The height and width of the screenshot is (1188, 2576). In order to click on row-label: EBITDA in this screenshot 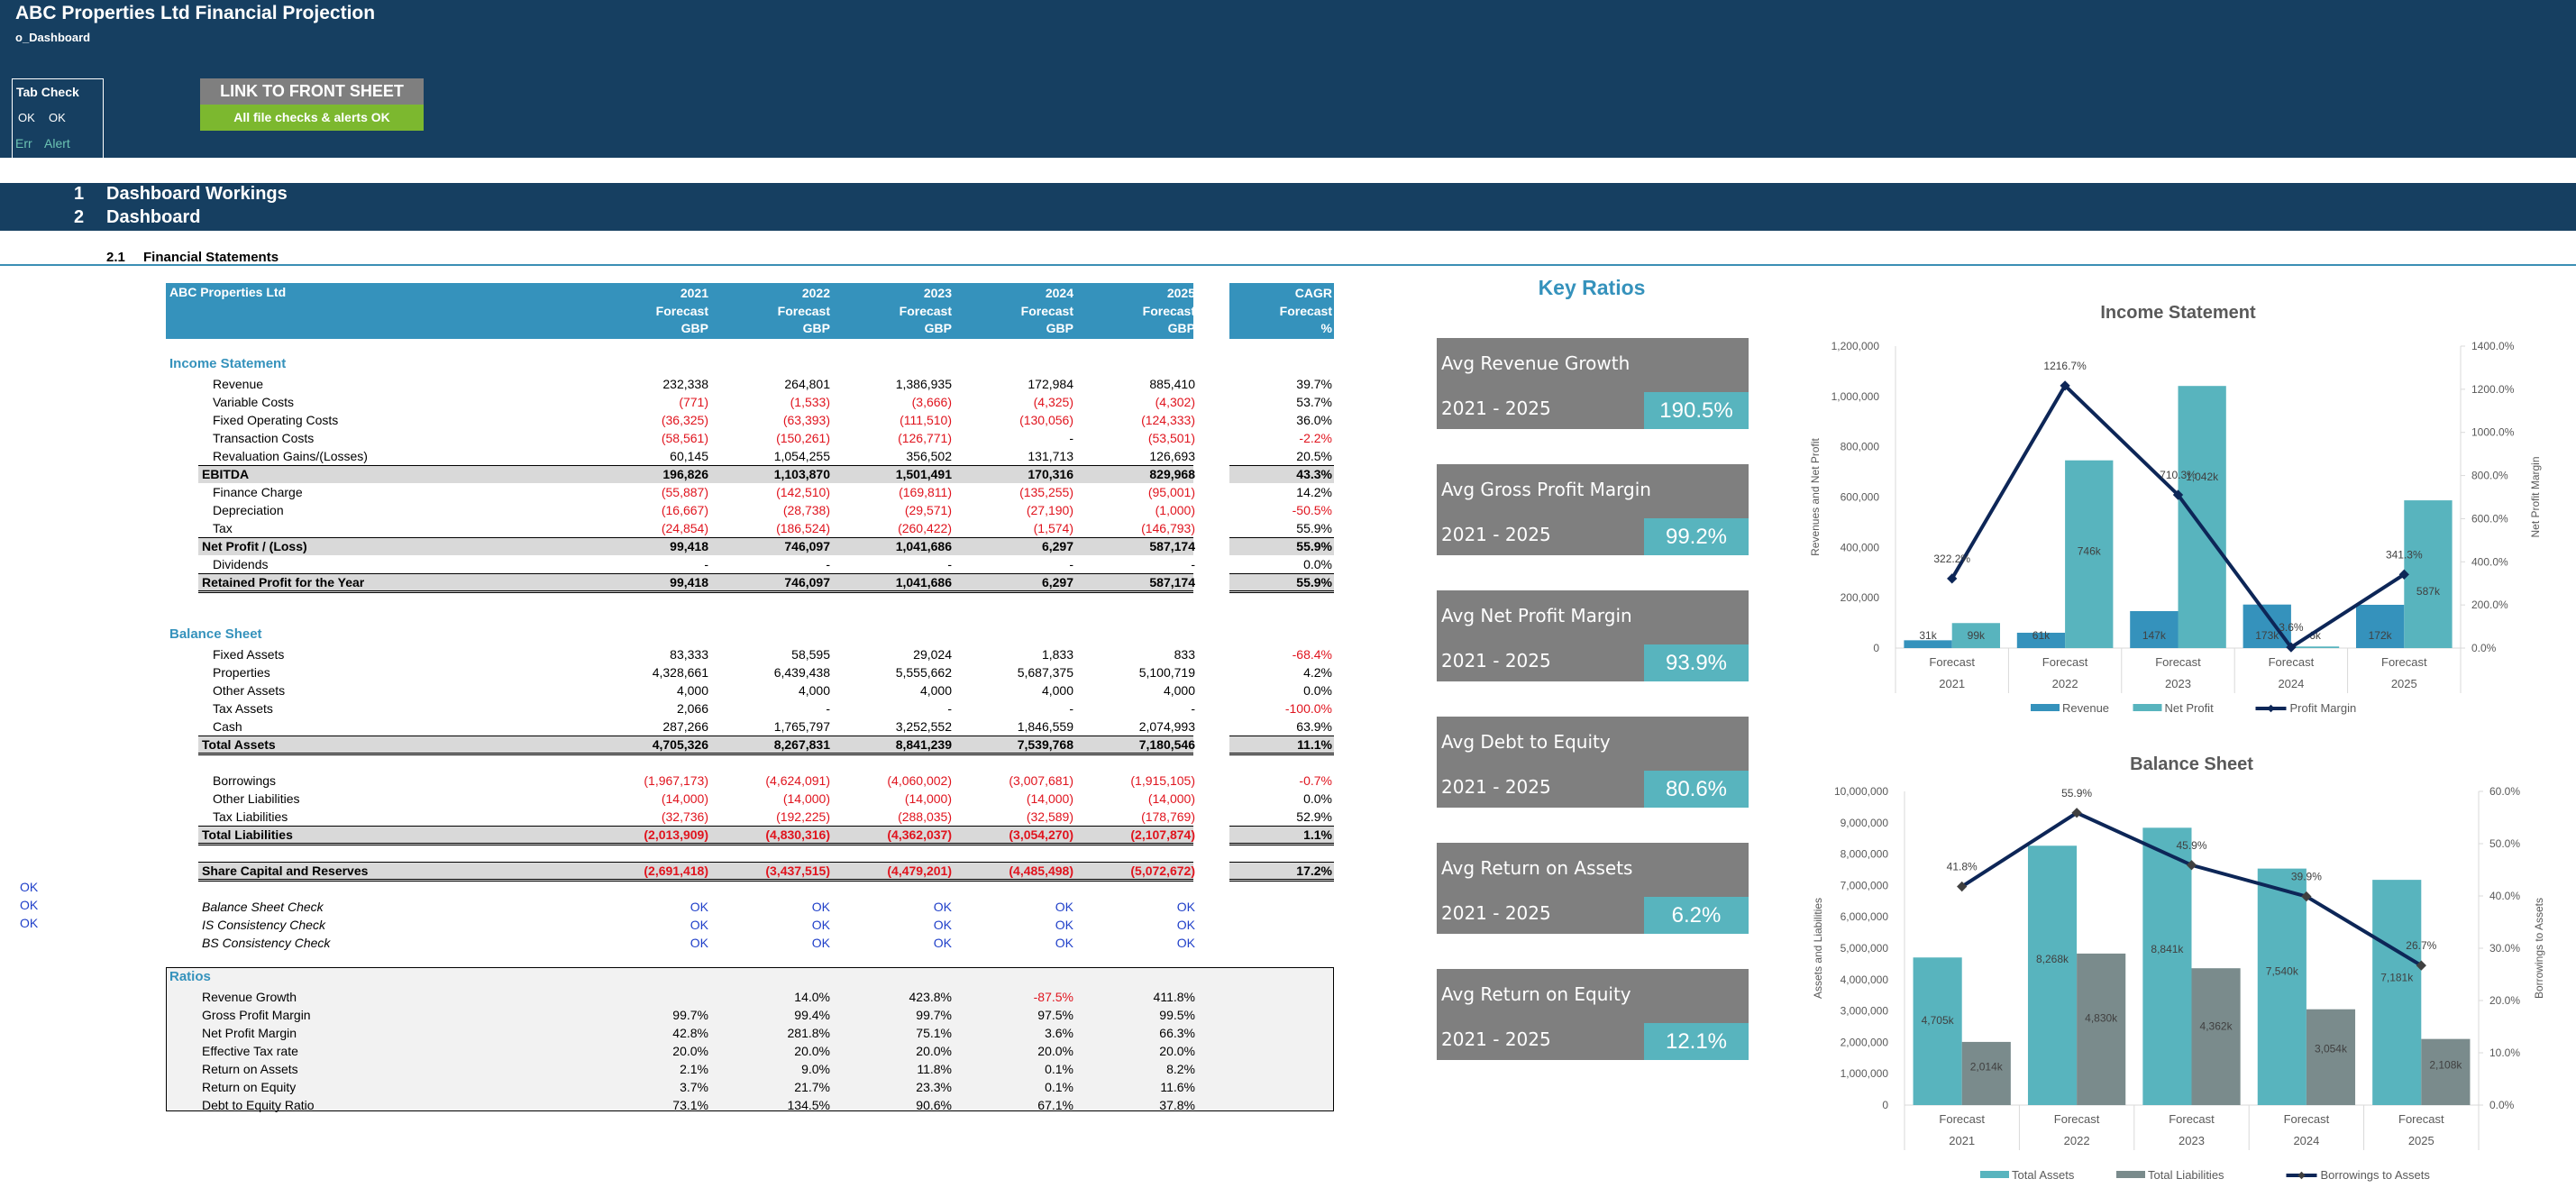, I will do `click(226, 474)`.